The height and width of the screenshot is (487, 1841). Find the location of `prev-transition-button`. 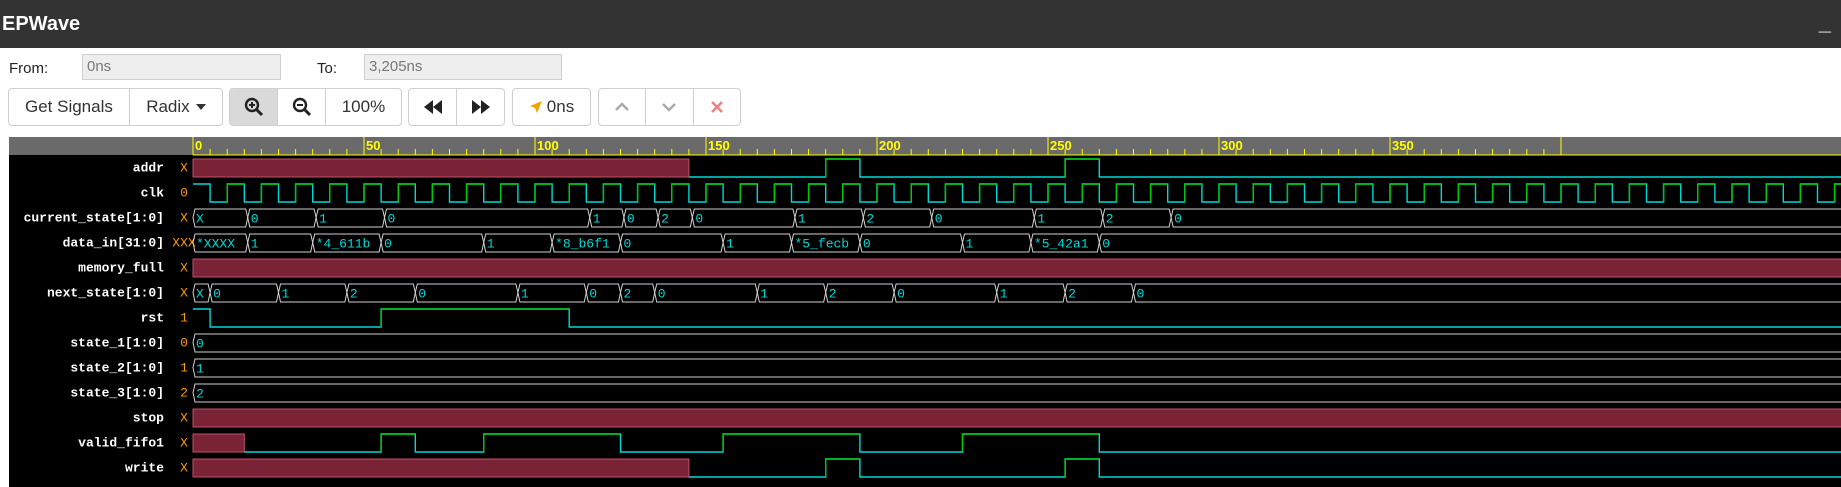

prev-transition-button is located at coordinates (433, 107).